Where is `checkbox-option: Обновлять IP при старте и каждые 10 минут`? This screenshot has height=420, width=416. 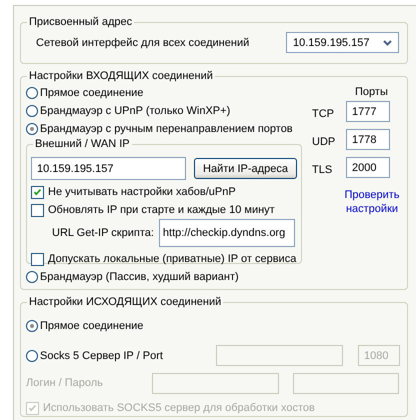 checkbox-option: Обновлять IP при старте и каждые 10 минут is located at coordinates (166, 210).